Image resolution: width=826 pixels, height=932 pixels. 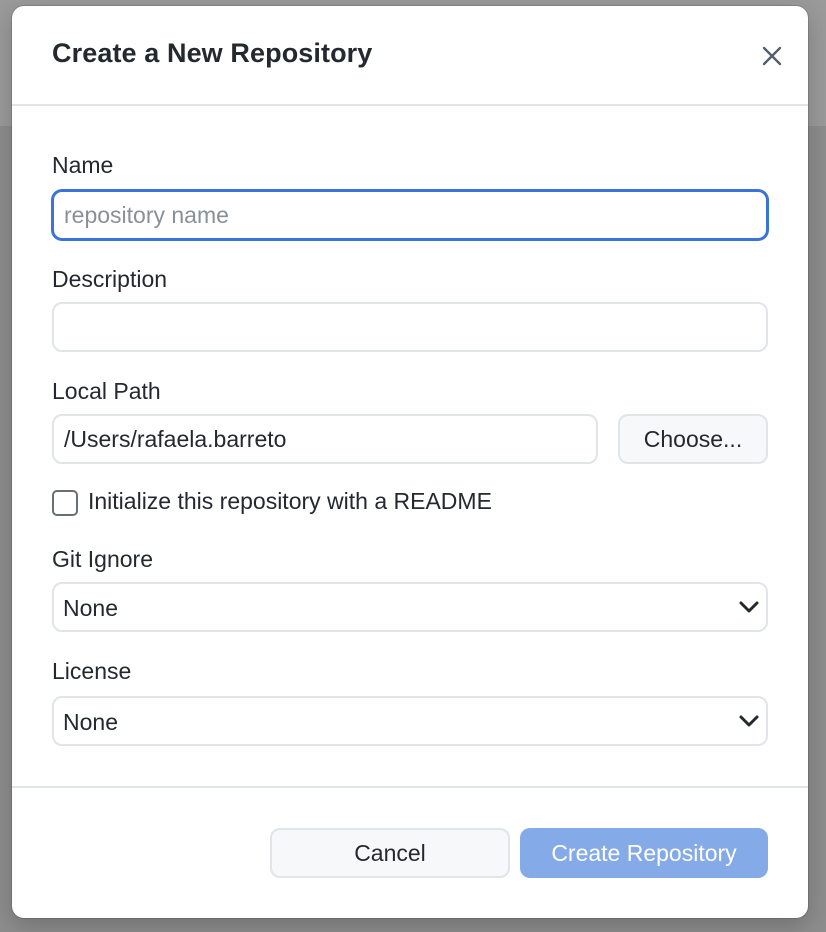 I want to click on dialog-header: Create a New Repository, so click(x=410, y=56).